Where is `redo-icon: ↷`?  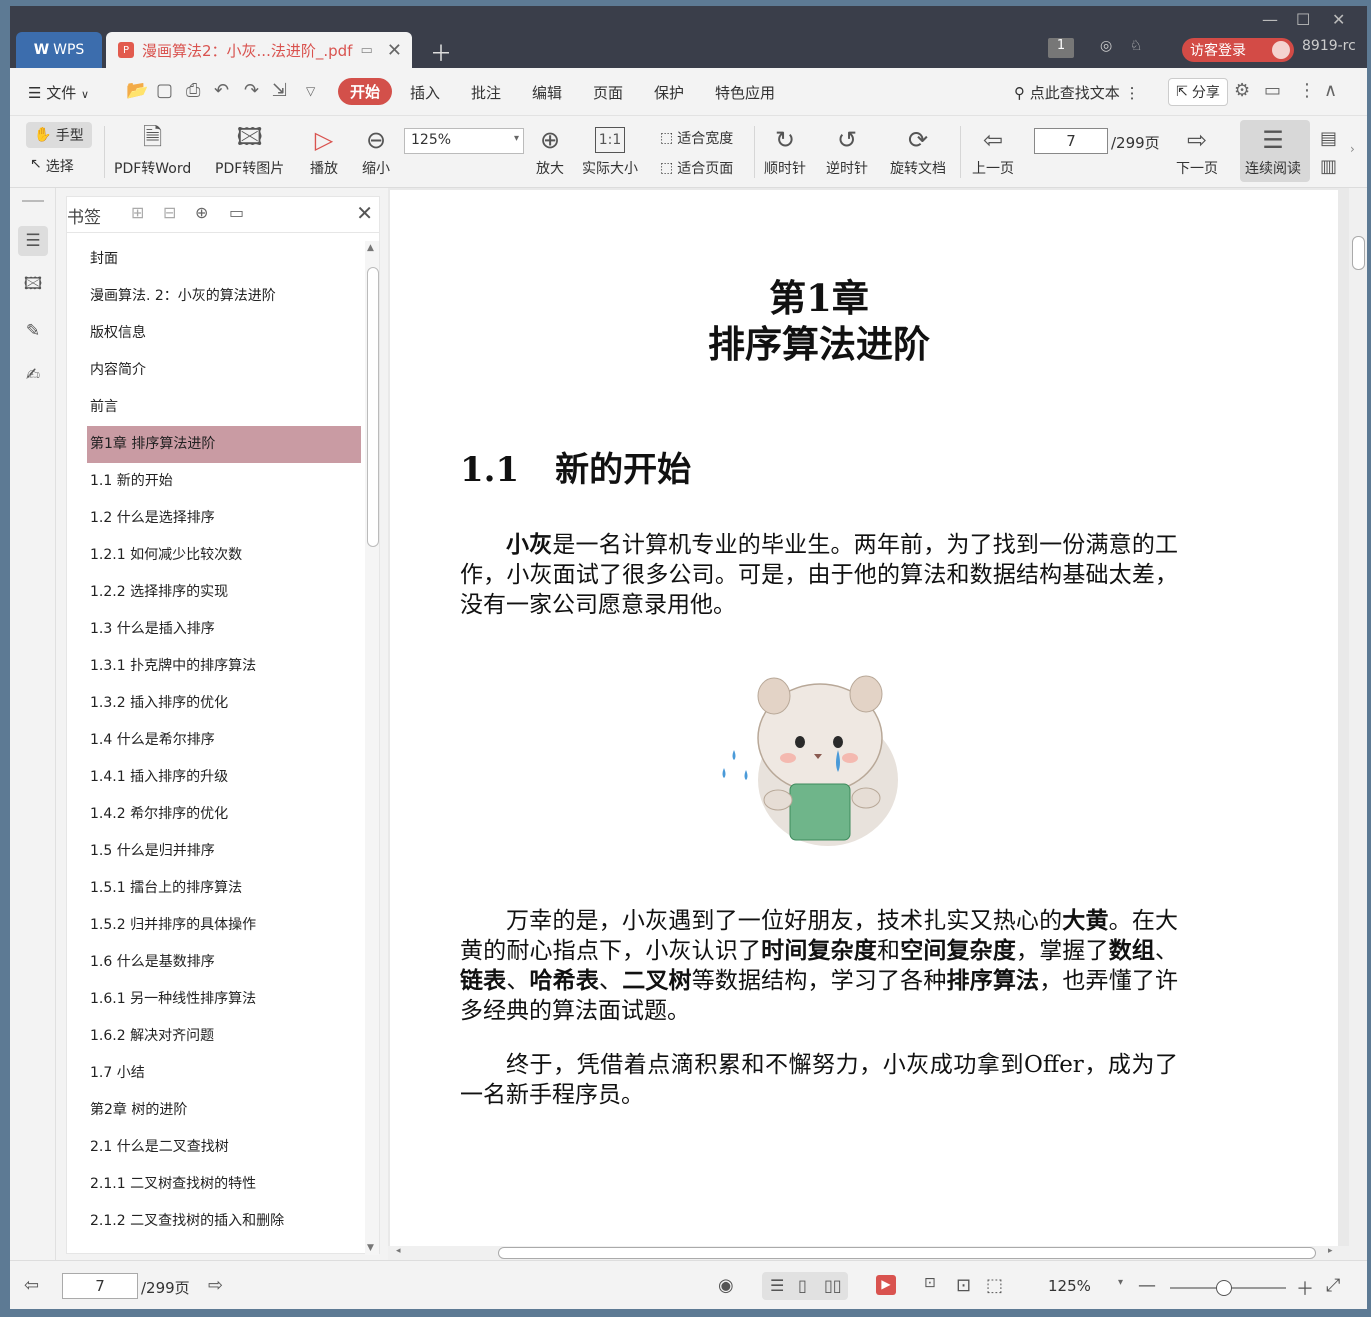
redo-icon: ↷ is located at coordinates (251, 90).